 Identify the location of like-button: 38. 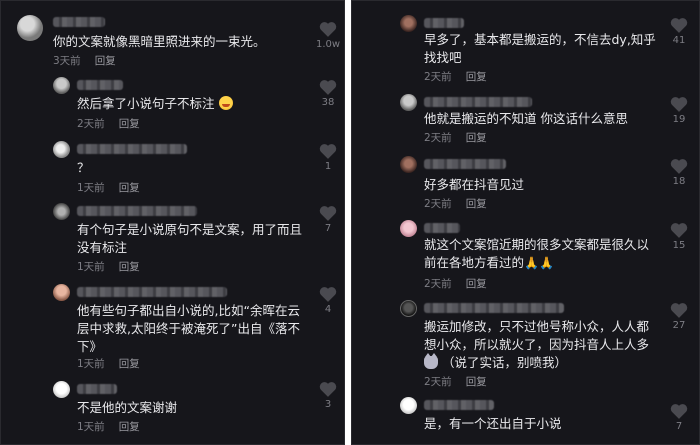
(327, 94).